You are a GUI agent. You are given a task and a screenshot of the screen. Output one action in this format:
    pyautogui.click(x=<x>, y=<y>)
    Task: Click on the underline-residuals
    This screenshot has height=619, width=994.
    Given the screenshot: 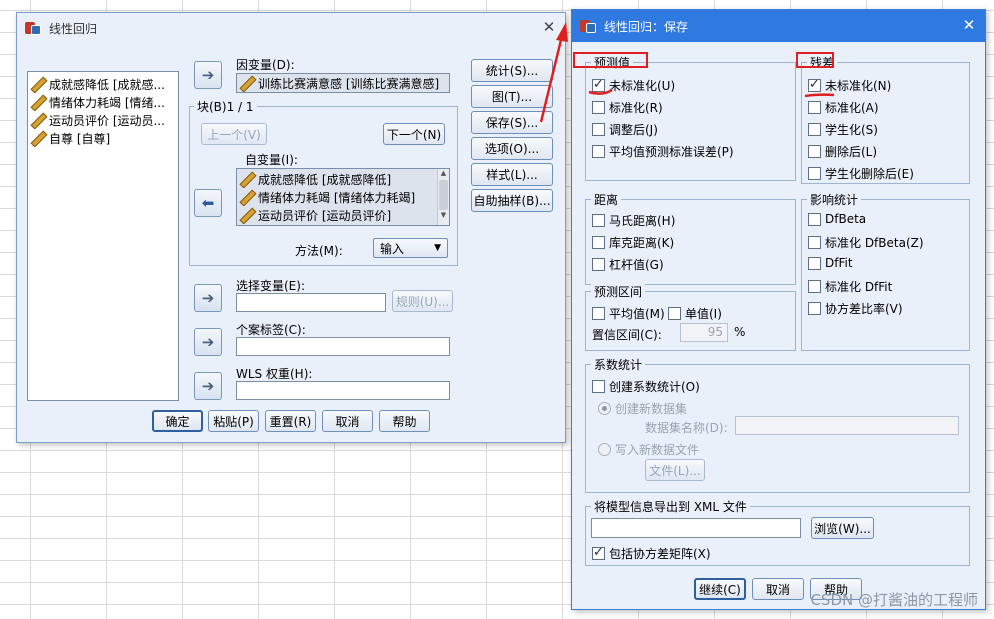 What is the action you would take?
    pyautogui.click(x=819, y=95)
    